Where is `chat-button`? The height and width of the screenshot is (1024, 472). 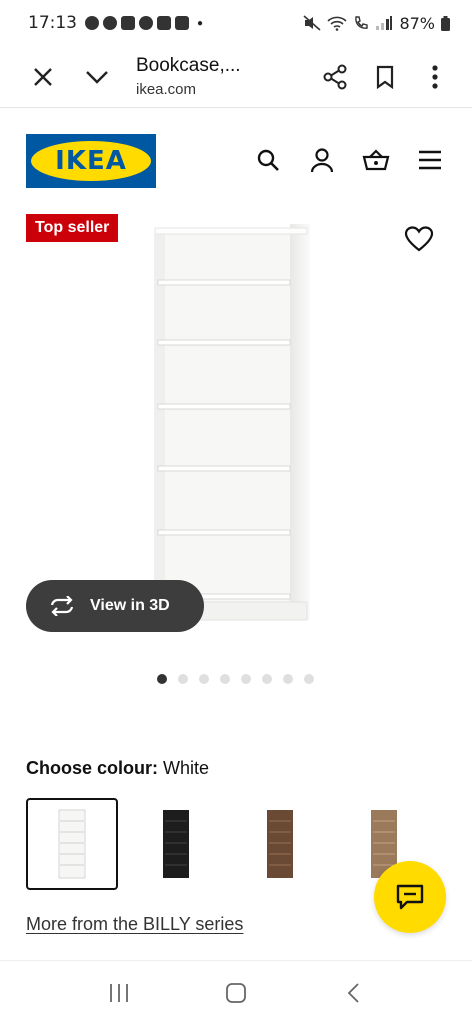
chat-button is located at coordinates (410, 897).